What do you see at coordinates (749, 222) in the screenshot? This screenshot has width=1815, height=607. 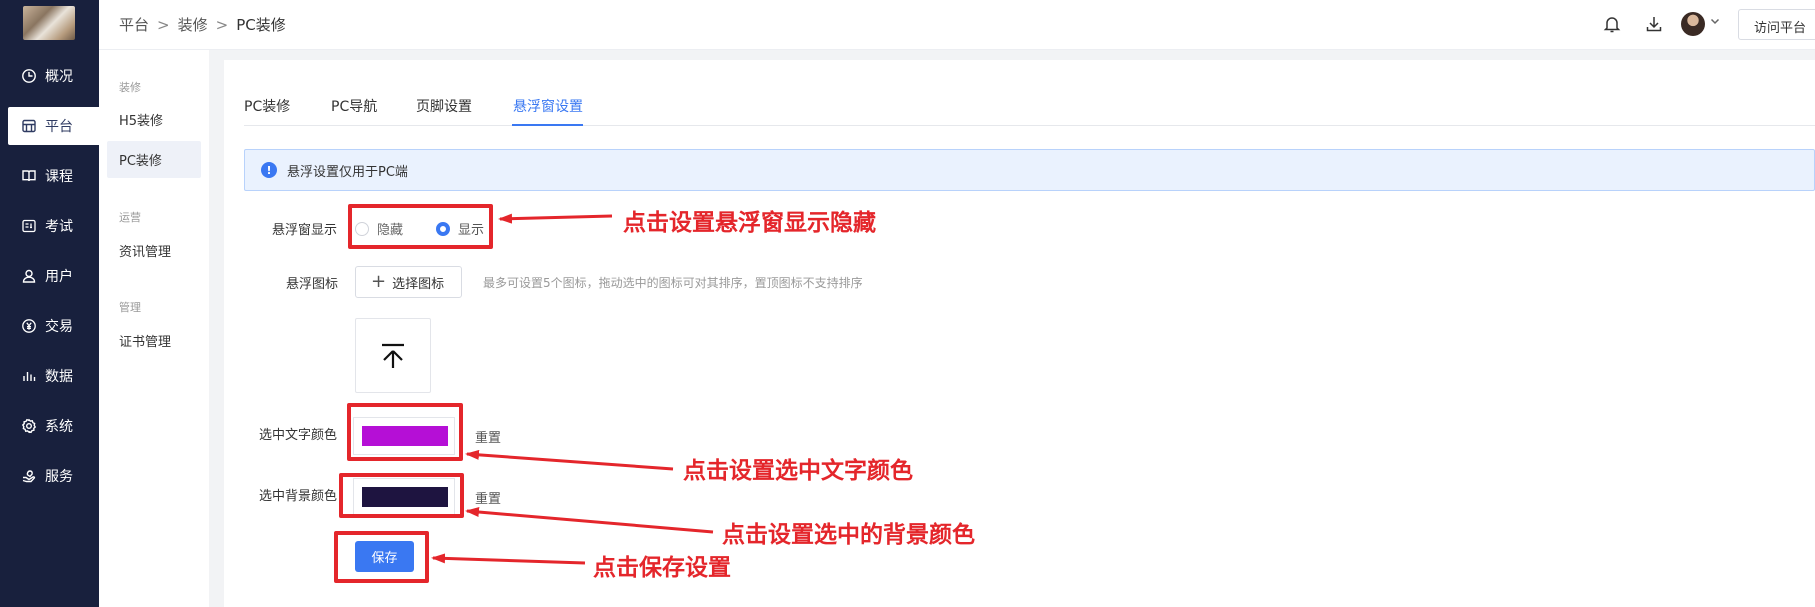 I see `annotation-note-display: 点击设置悬浮窗显示隐藏` at bounding box center [749, 222].